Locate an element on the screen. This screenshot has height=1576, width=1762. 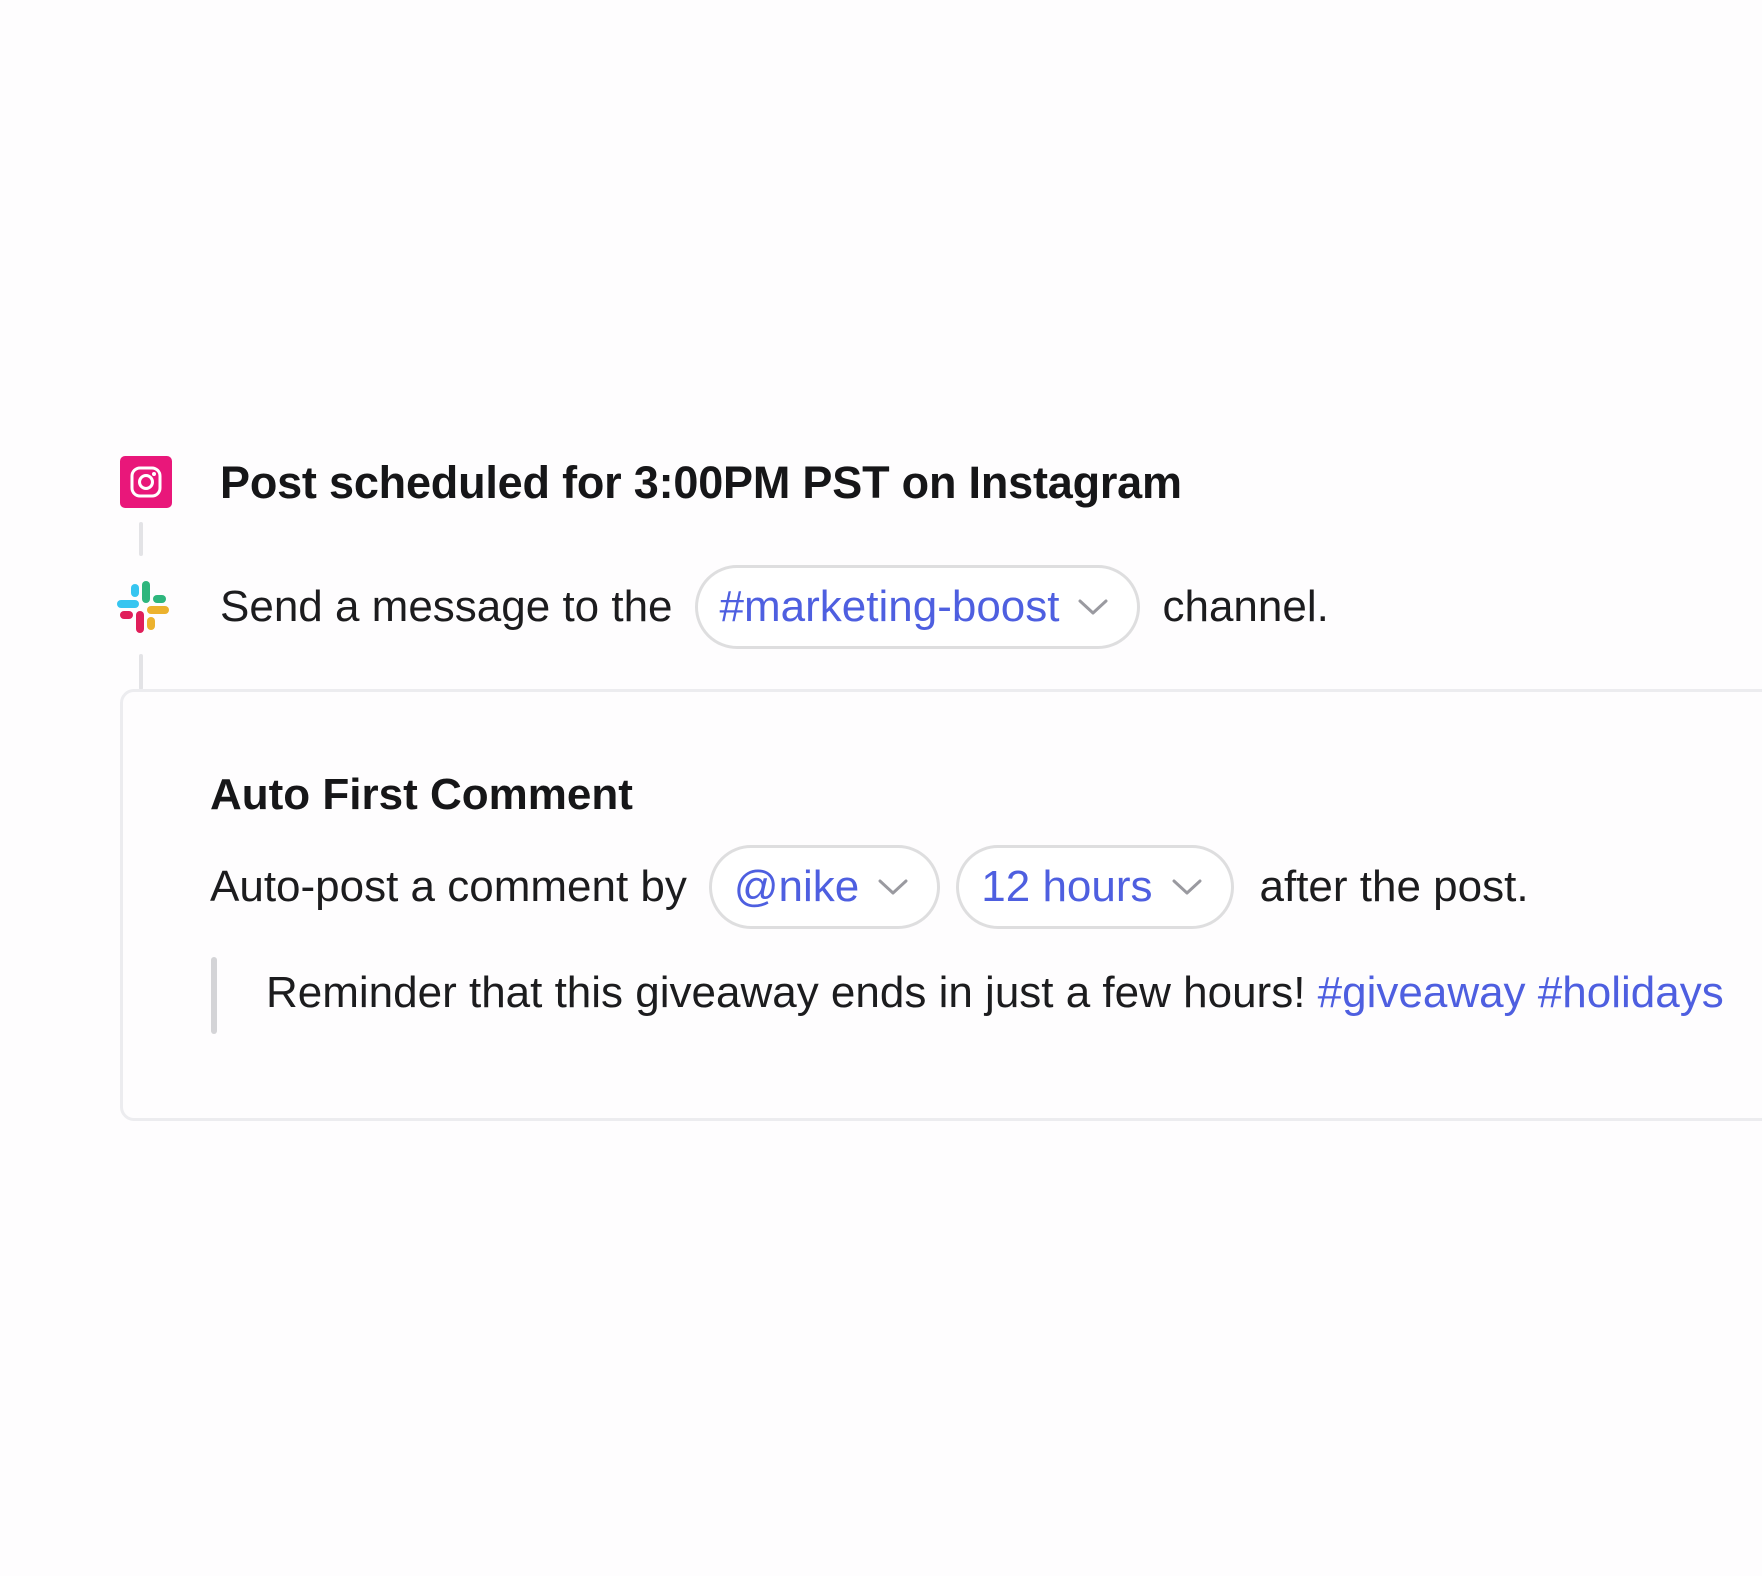
auto-comment-prefix: Auto-post a comment by is located at coordinates (448, 886).